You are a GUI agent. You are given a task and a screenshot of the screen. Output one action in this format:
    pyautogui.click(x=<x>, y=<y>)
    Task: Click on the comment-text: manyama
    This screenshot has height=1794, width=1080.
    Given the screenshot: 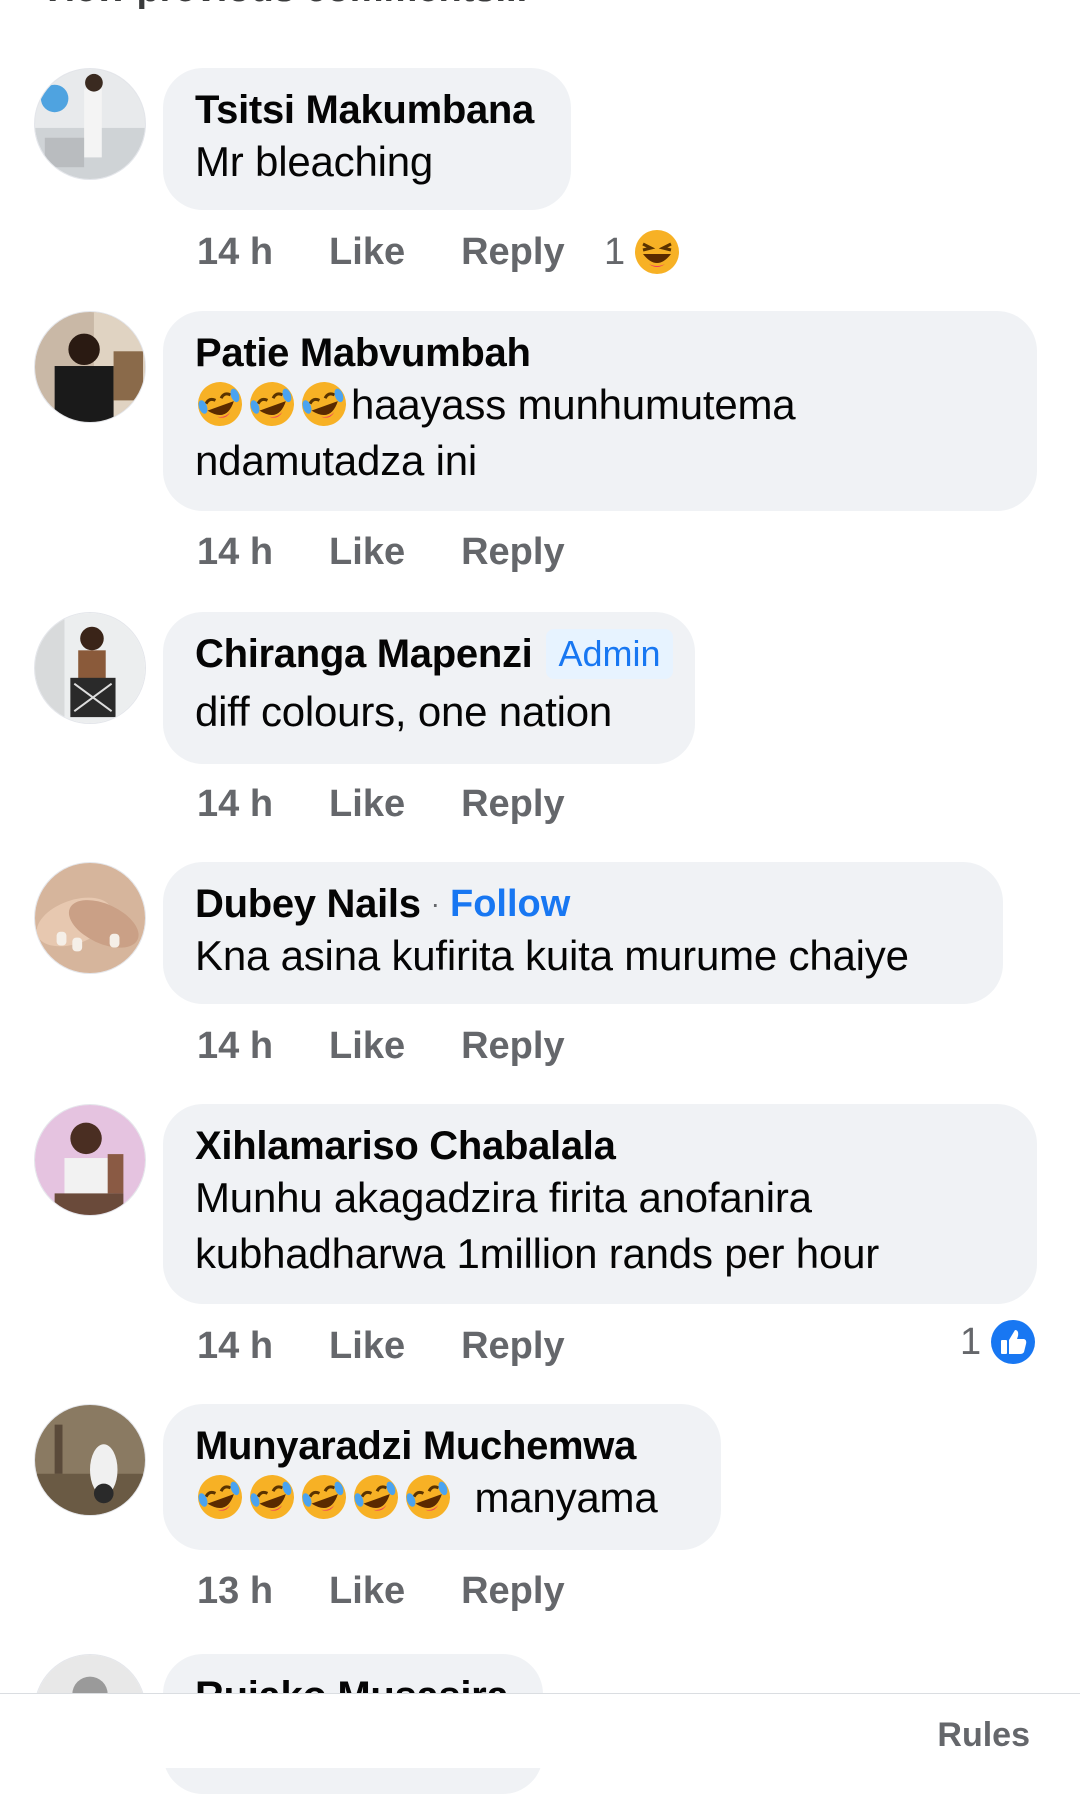 What is the action you would take?
    pyautogui.click(x=442, y=1498)
    